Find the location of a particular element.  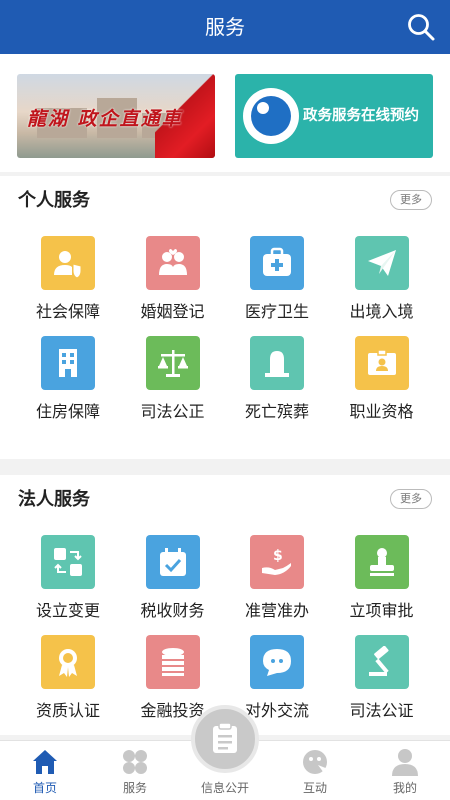

tab-service: 服务 is located at coordinates (135, 770).